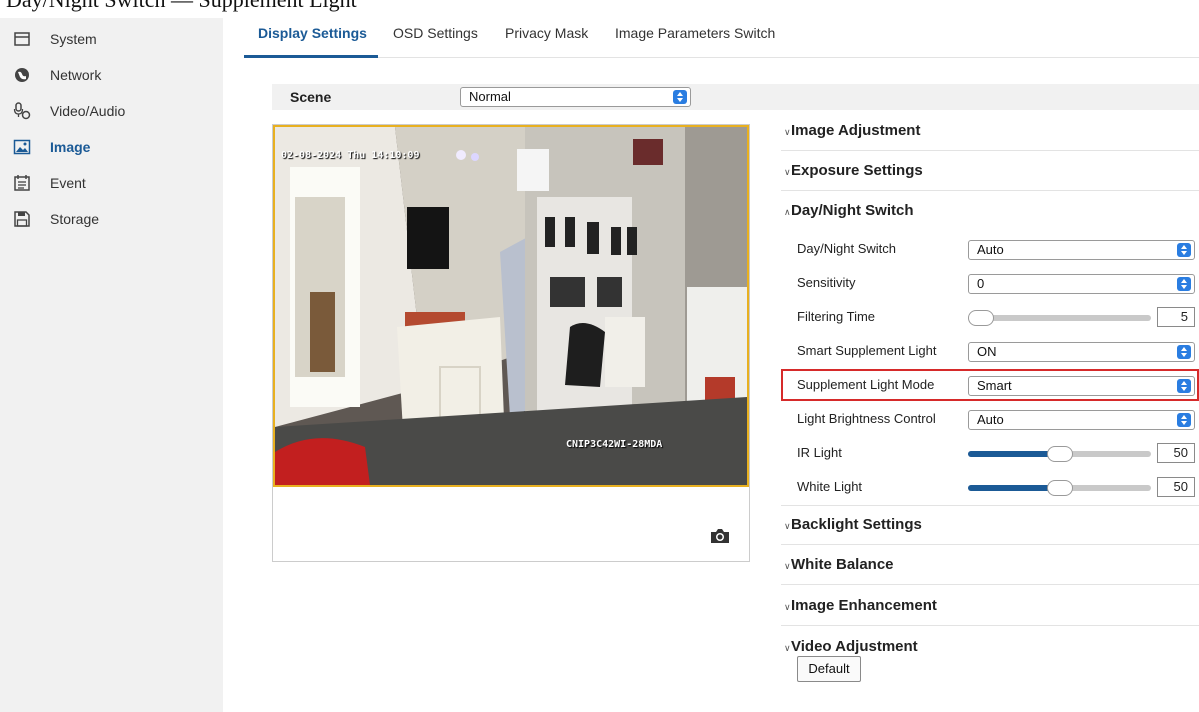 The height and width of the screenshot is (712, 1199). I want to click on snapshot-button, so click(720, 536).